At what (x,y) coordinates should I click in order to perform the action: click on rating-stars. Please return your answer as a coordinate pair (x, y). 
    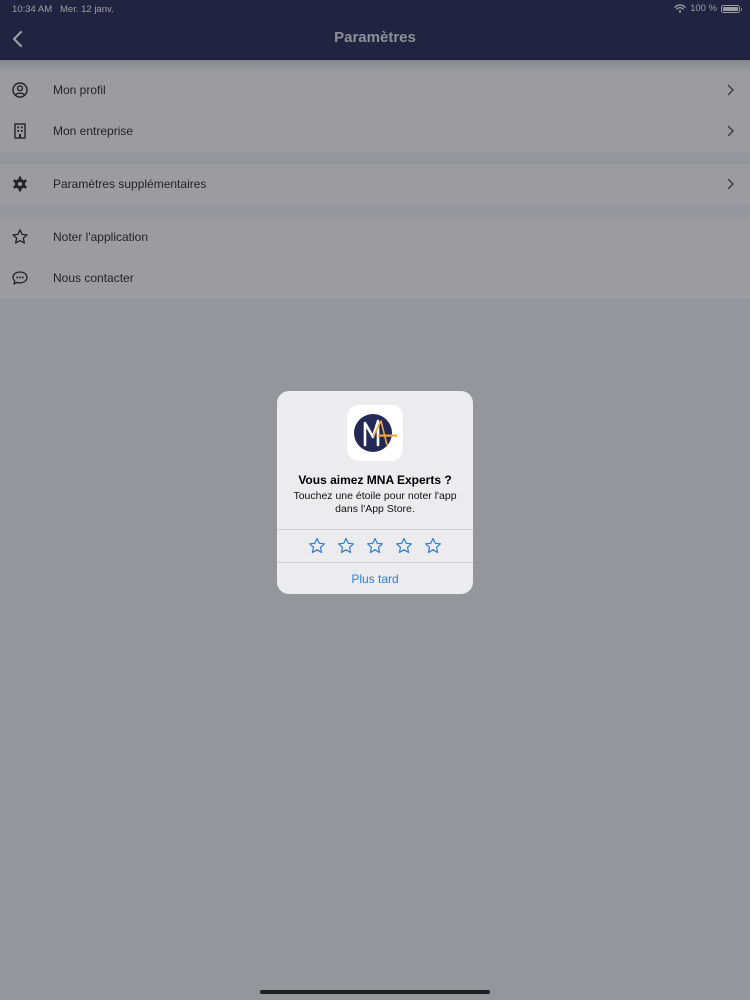
    Looking at the image, I should click on (375, 547).